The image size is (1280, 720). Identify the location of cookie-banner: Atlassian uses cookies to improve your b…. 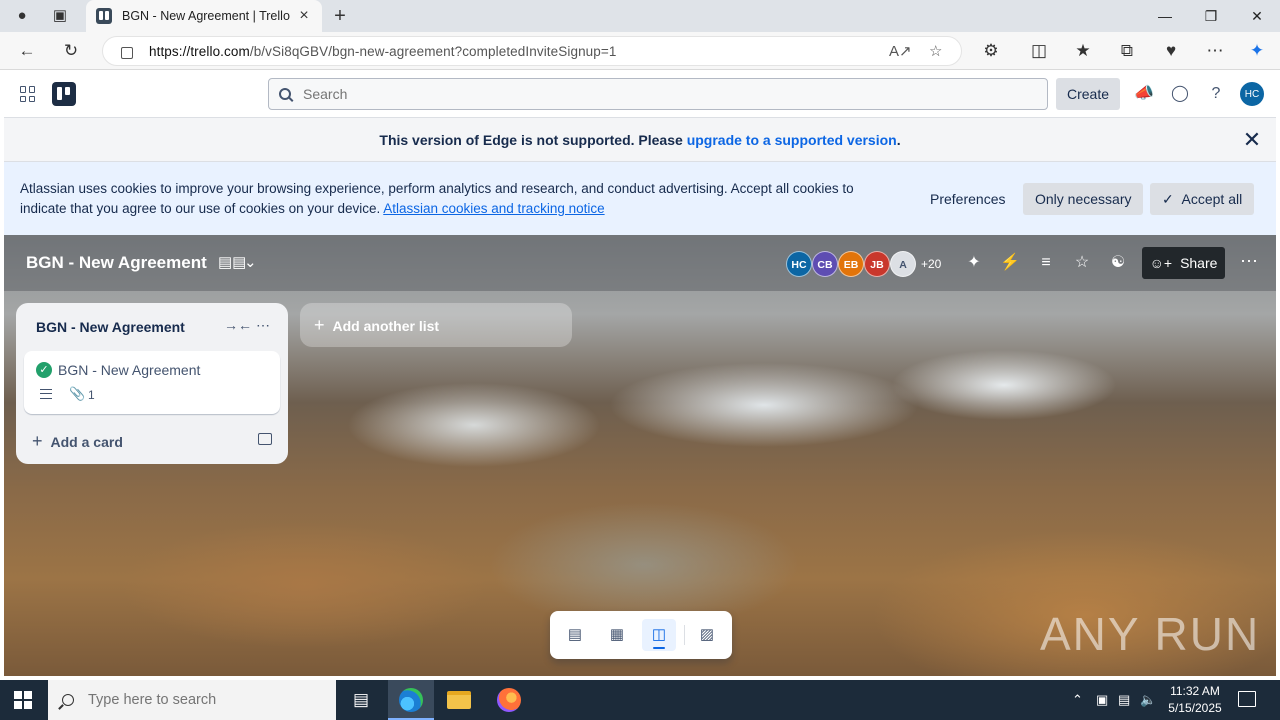
(640, 198).